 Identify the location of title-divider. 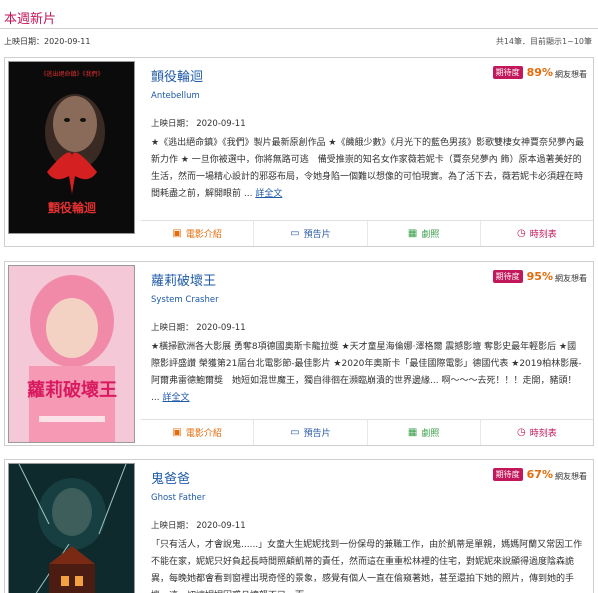
(299, 28).